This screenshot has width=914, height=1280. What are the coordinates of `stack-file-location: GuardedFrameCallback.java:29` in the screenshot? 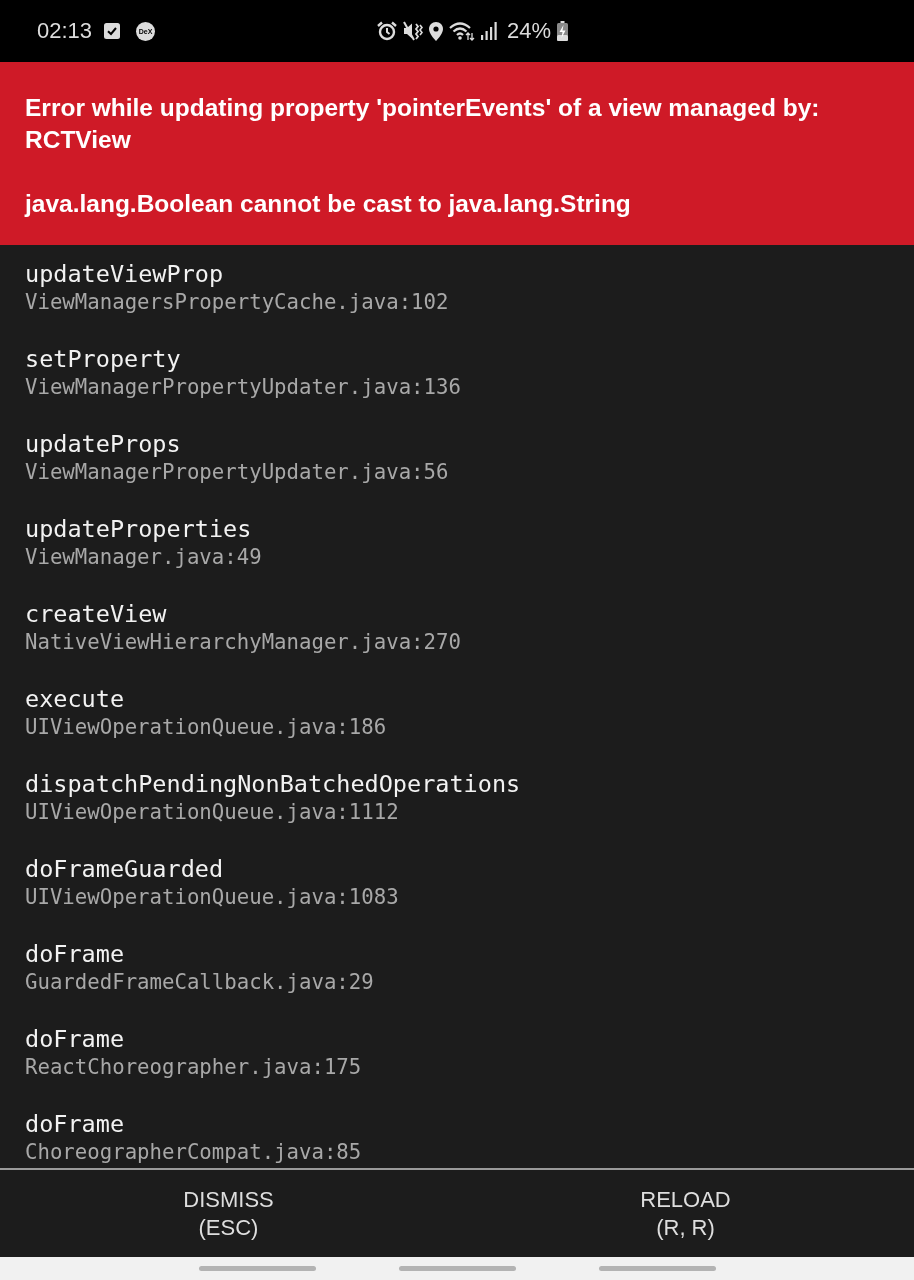 It's located at (199, 982).